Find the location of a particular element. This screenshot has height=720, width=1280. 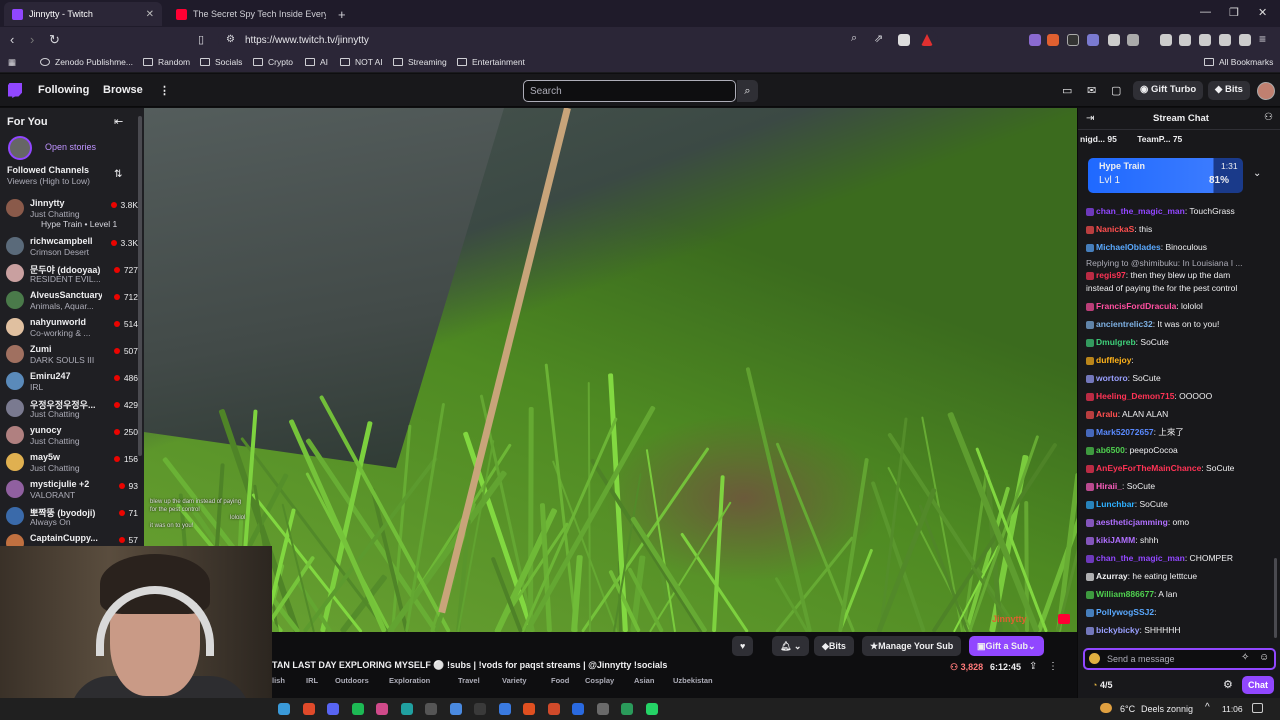

forward-icon: › is located at coordinates (32, 39).